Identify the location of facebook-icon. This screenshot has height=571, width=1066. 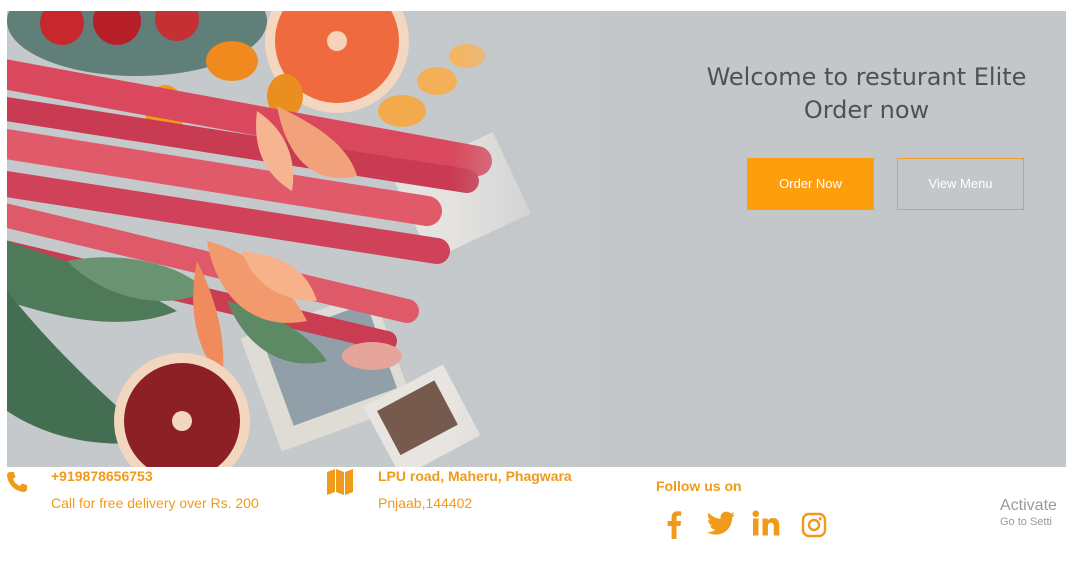
(674, 524).